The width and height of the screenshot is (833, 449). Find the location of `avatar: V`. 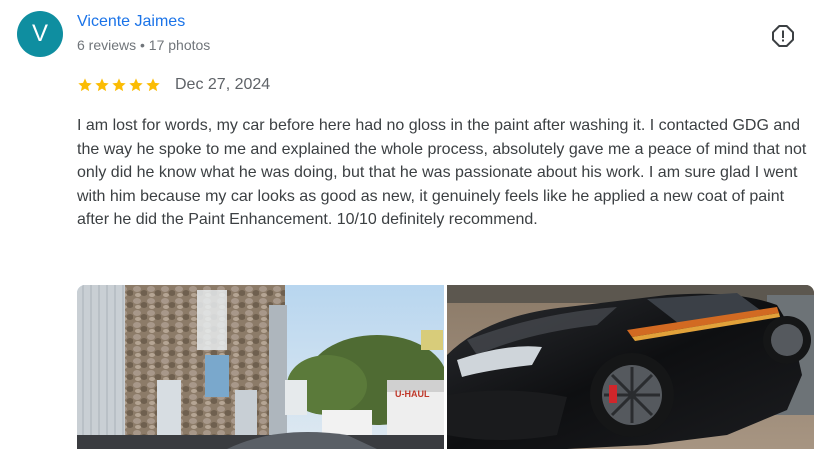

avatar: V is located at coordinates (40, 34).